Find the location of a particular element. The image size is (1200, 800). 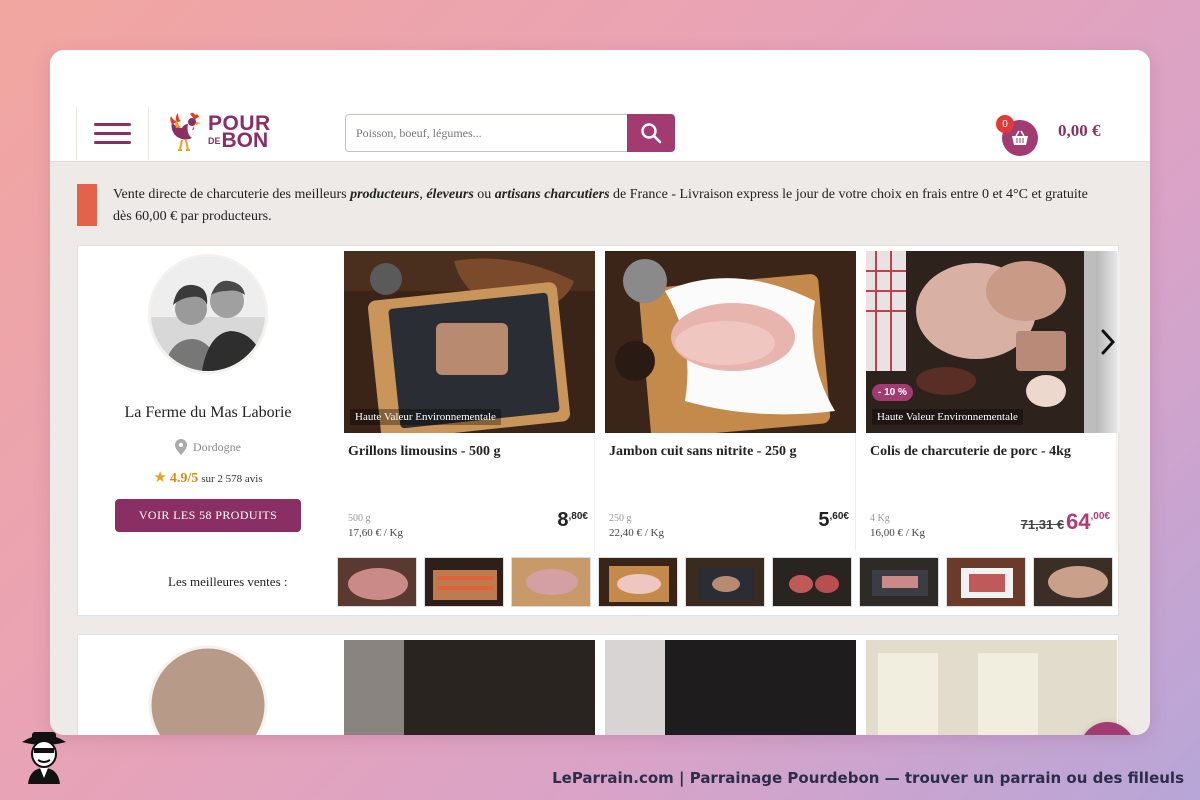

hamburger-menu-button is located at coordinates (112, 133).